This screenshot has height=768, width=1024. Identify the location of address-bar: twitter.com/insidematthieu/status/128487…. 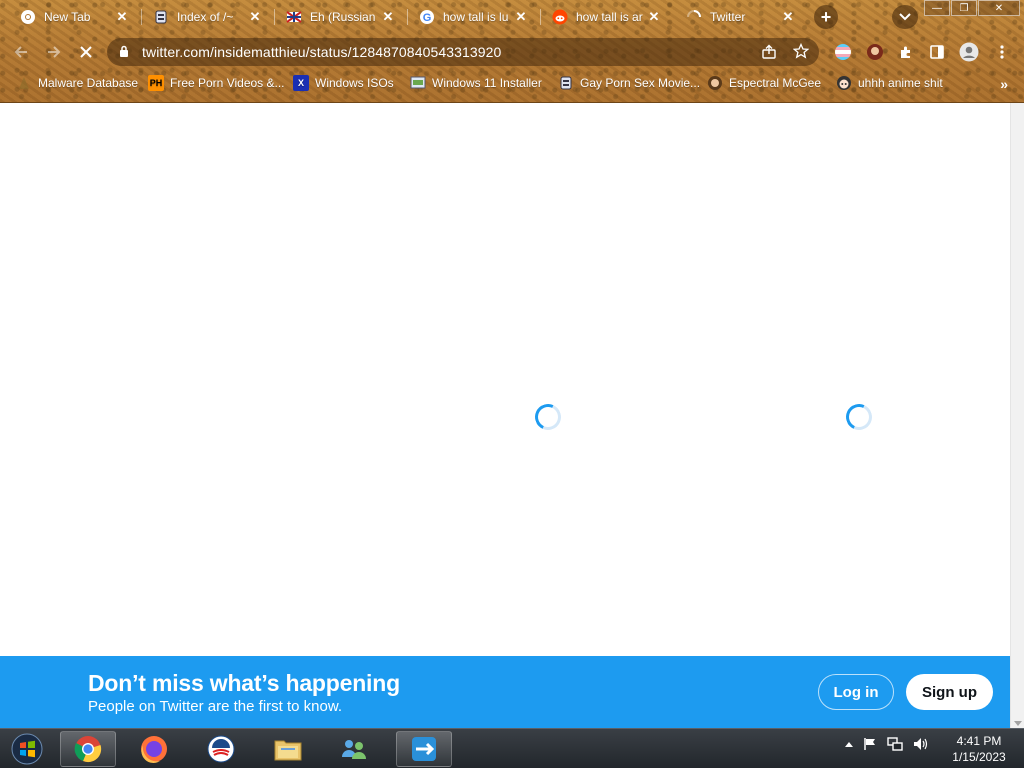
(463, 52).